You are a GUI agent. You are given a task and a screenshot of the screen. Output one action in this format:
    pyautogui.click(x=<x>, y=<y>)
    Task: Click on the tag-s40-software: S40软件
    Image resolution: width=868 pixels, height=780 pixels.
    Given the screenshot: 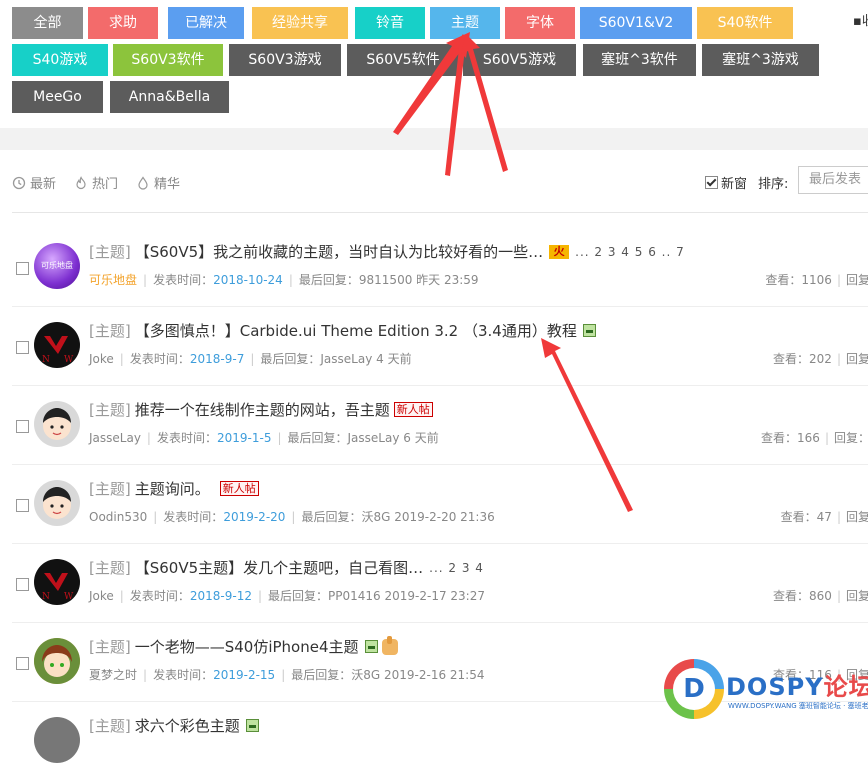 What is the action you would take?
    pyautogui.click(x=745, y=23)
    